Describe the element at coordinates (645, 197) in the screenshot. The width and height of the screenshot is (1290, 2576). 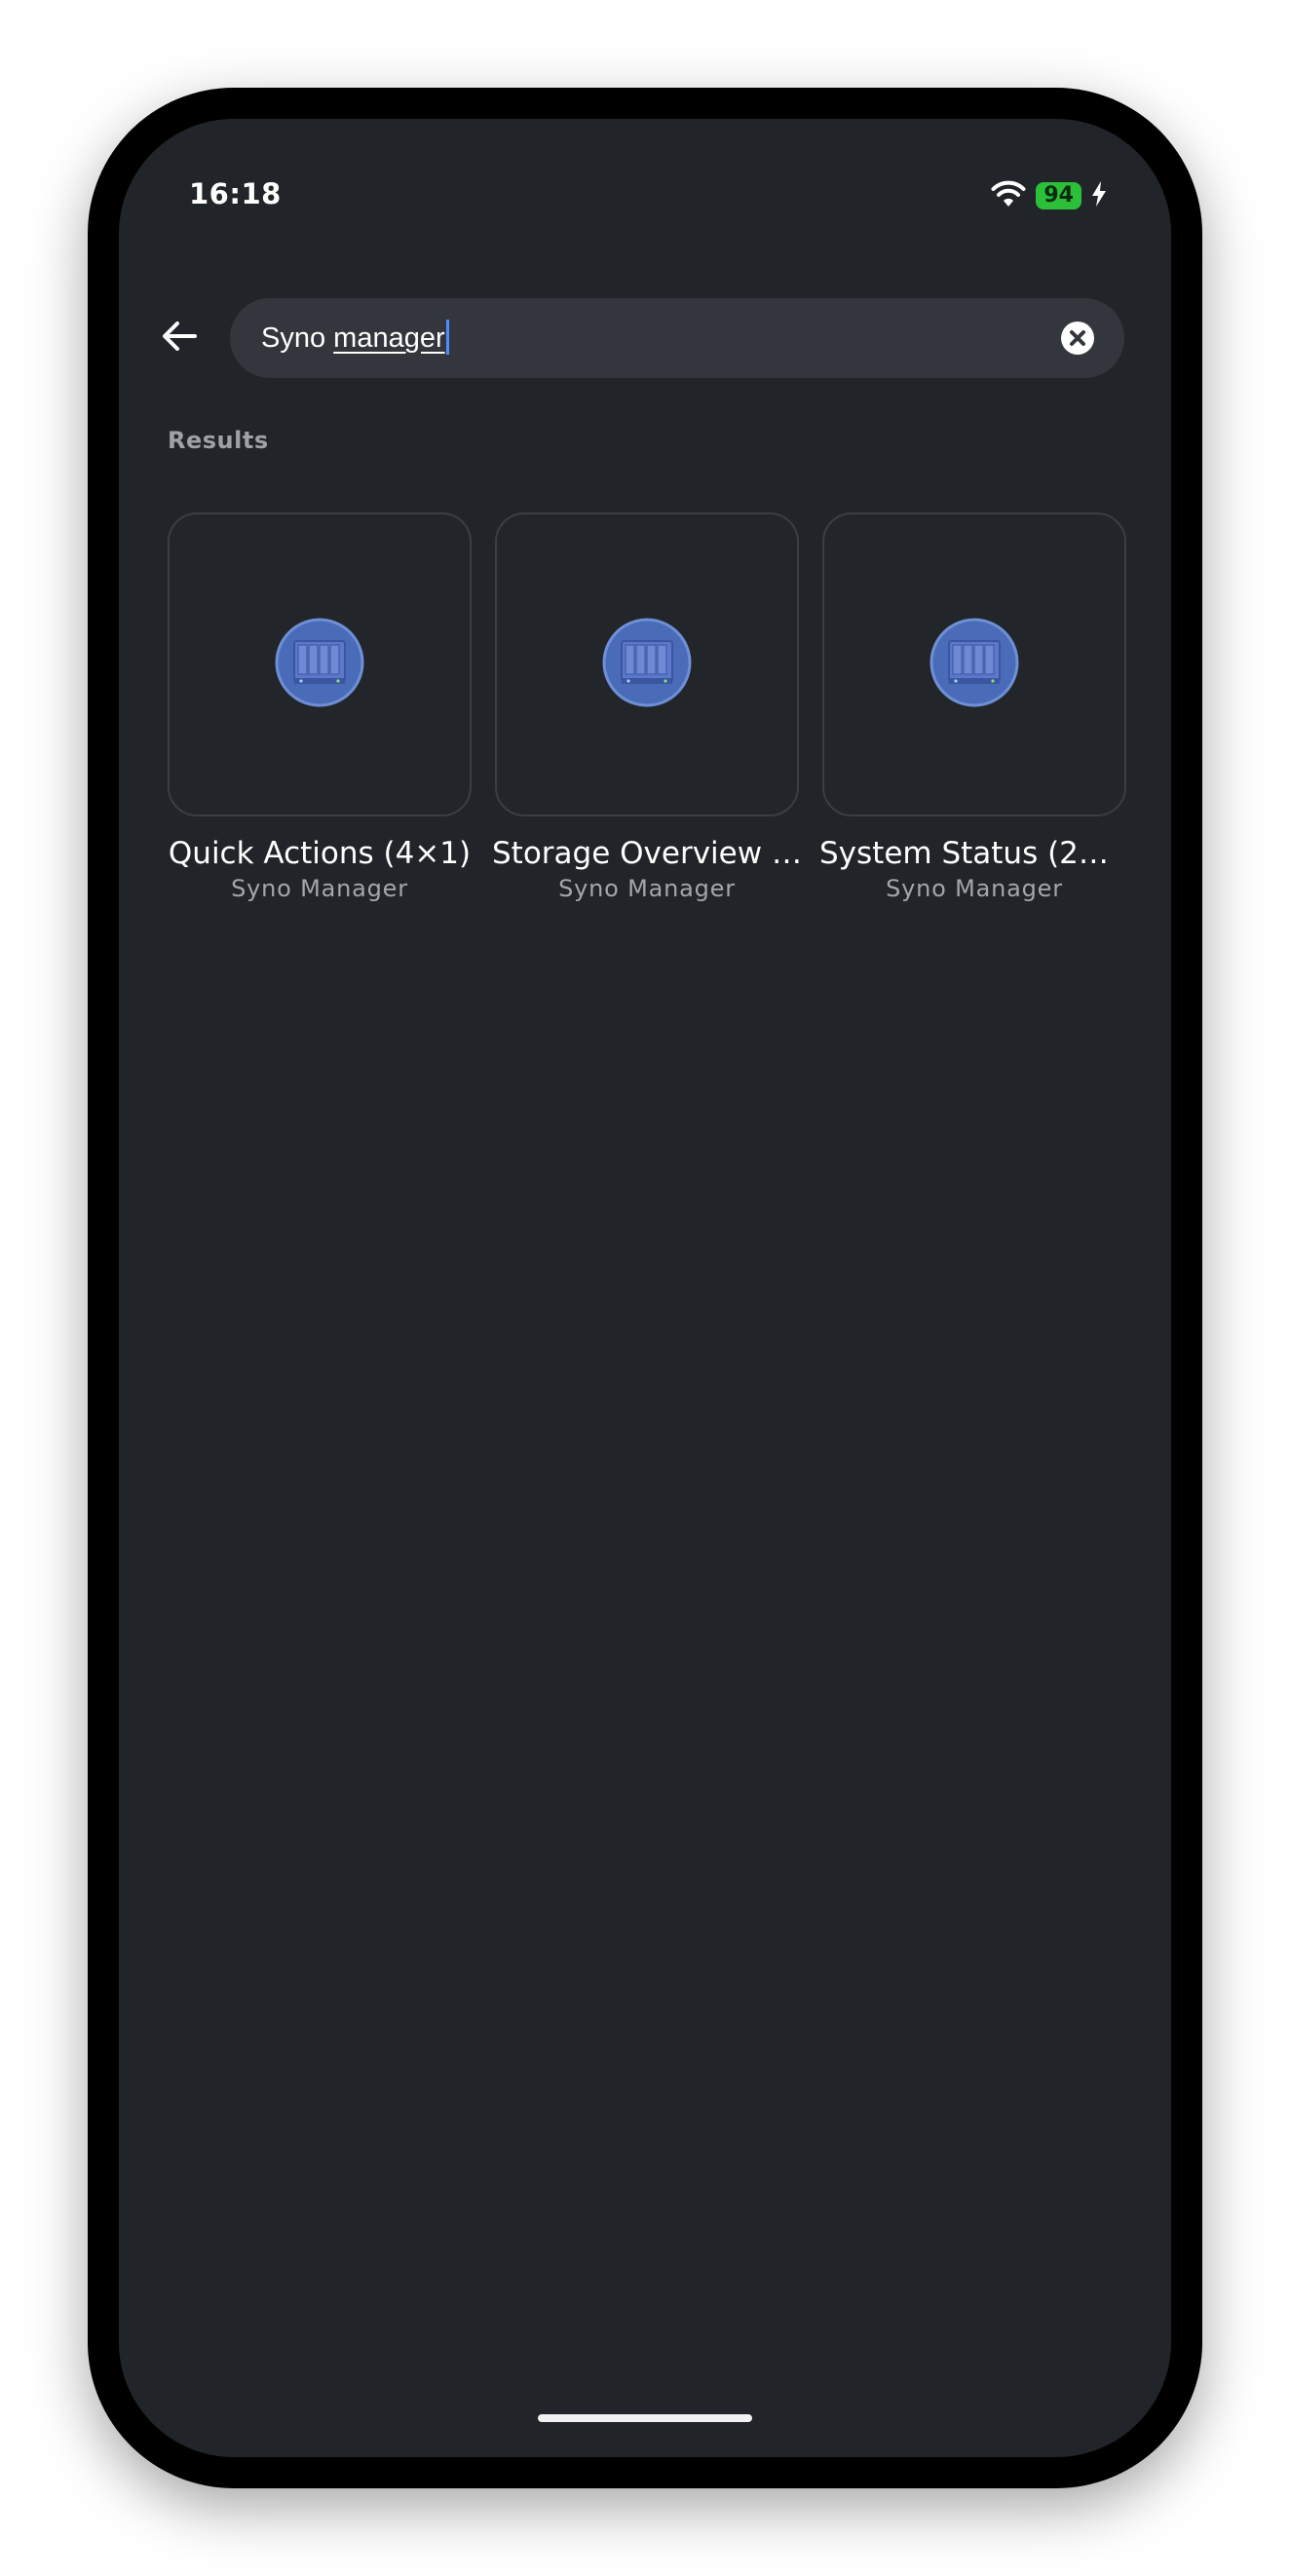
I see `status-bar: 16:18 94` at that location.